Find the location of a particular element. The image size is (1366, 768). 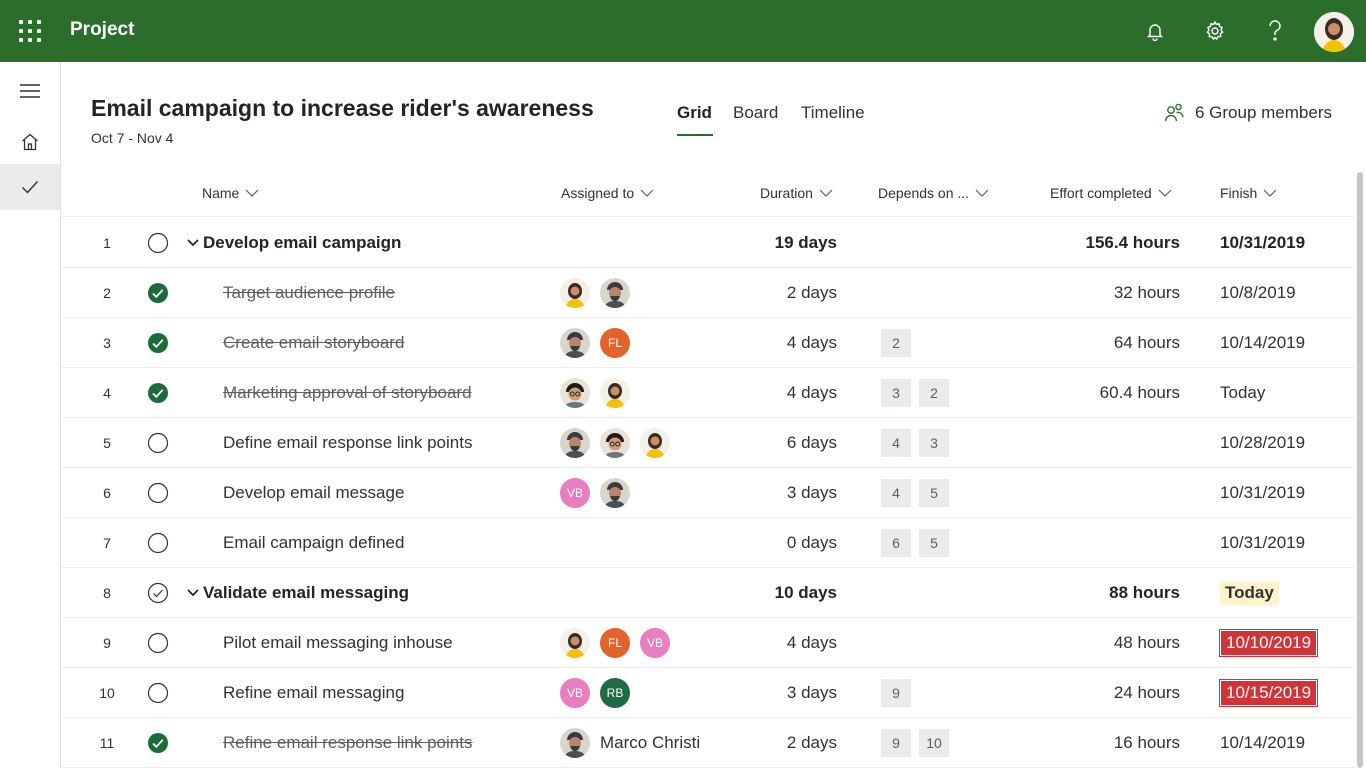

vertical-scrollbar is located at coordinates (1360, 470).